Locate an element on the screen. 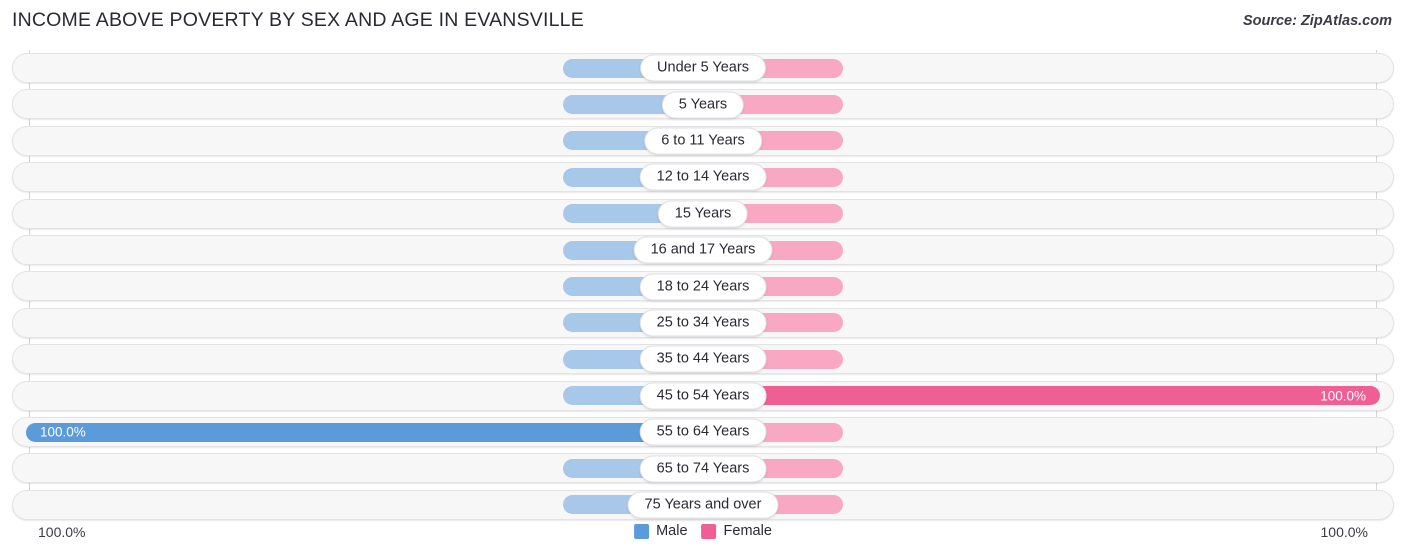 Image resolution: width=1406 pixels, height=558 pixels. table-row: 0.0%0.0%5 Years is located at coordinates (703, 104).